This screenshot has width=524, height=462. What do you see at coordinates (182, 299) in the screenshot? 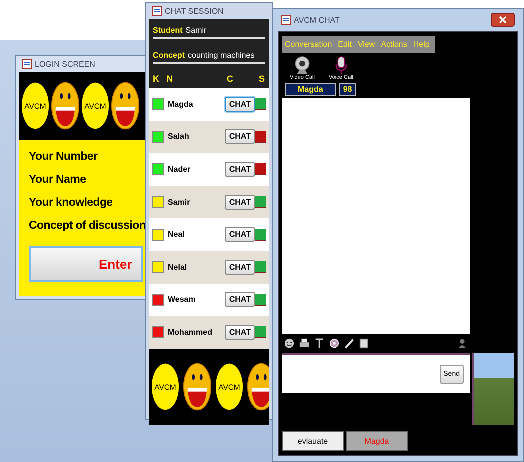
I see `student-name: Wesam` at bounding box center [182, 299].